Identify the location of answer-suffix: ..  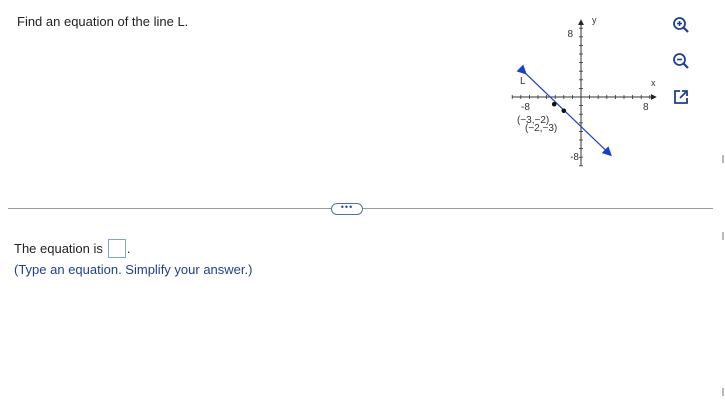
(128, 248).